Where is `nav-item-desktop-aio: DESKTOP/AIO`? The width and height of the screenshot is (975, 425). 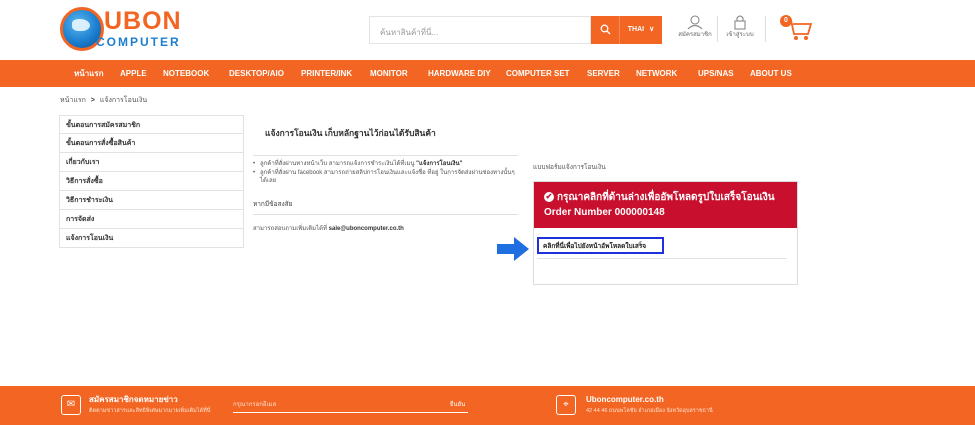 nav-item-desktop-aio: DESKTOP/AIO is located at coordinates (256, 73).